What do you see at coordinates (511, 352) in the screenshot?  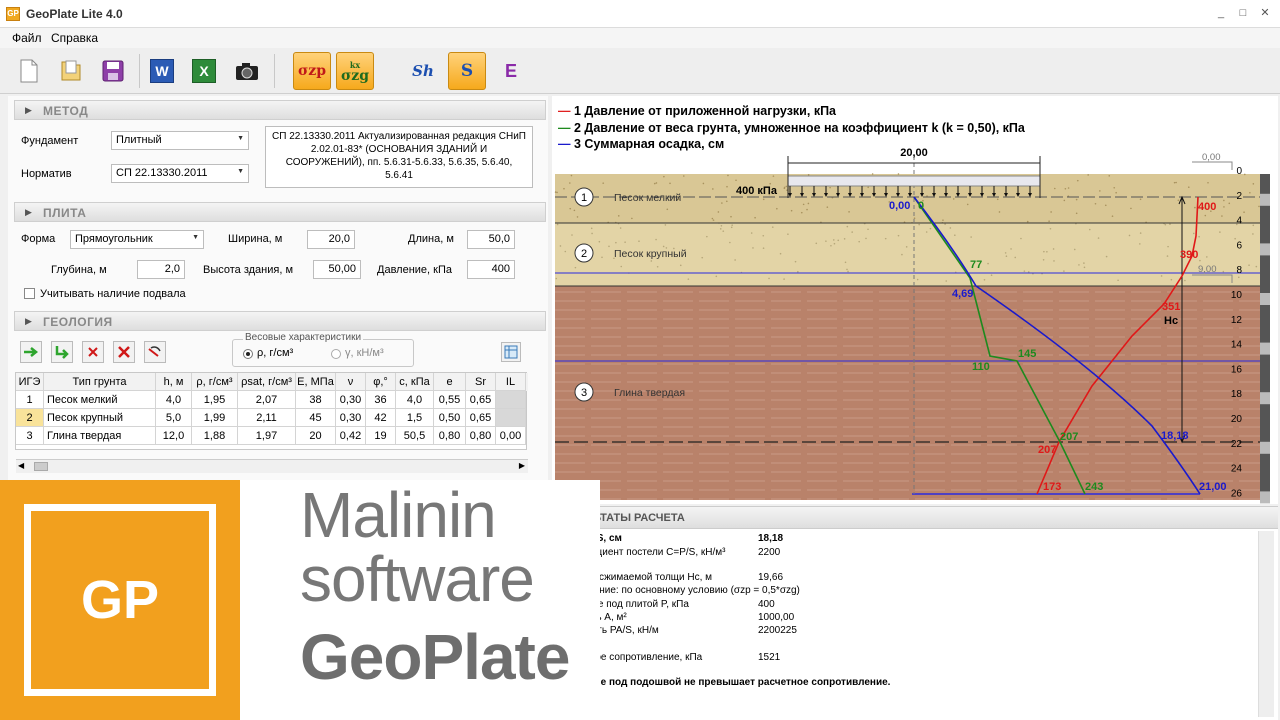 I see `layers-library-button` at bounding box center [511, 352].